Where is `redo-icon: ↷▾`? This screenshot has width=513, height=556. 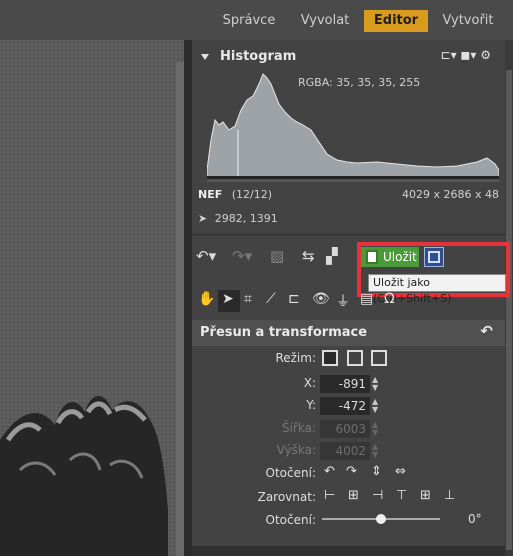
redo-icon: ↷▾ is located at coordinates (242, 256).